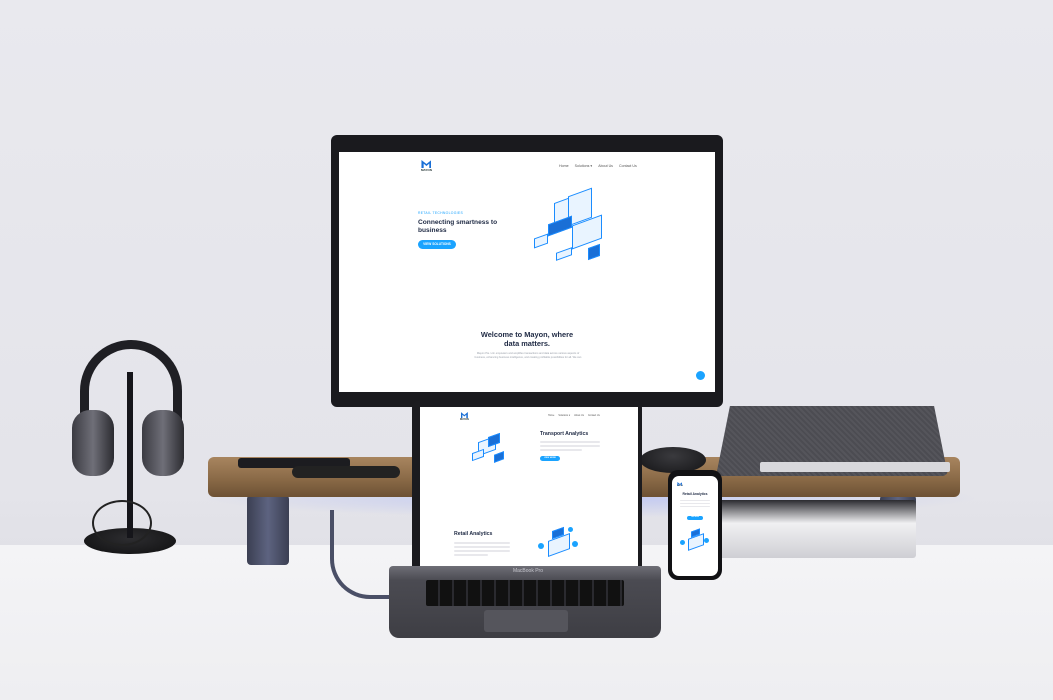  What do you see at coordinates (473, 534) in the screenshot?
I see `retail-analytics-heading: Retail Analytics` at bounding box center [473, 534].